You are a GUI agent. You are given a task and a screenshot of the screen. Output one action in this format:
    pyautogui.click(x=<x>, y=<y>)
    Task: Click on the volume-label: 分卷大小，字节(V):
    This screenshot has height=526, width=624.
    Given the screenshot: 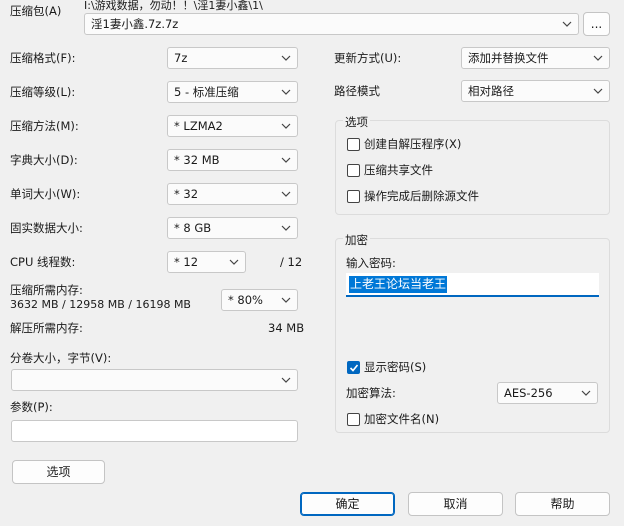 What is the action you would take?
    pyautogui.click(x=61, y=358)
    